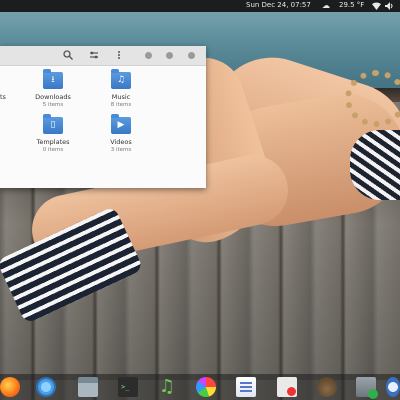  Describe the element at coordinates (246, 387) in the screenshot. I see `documents-icon` at that location.